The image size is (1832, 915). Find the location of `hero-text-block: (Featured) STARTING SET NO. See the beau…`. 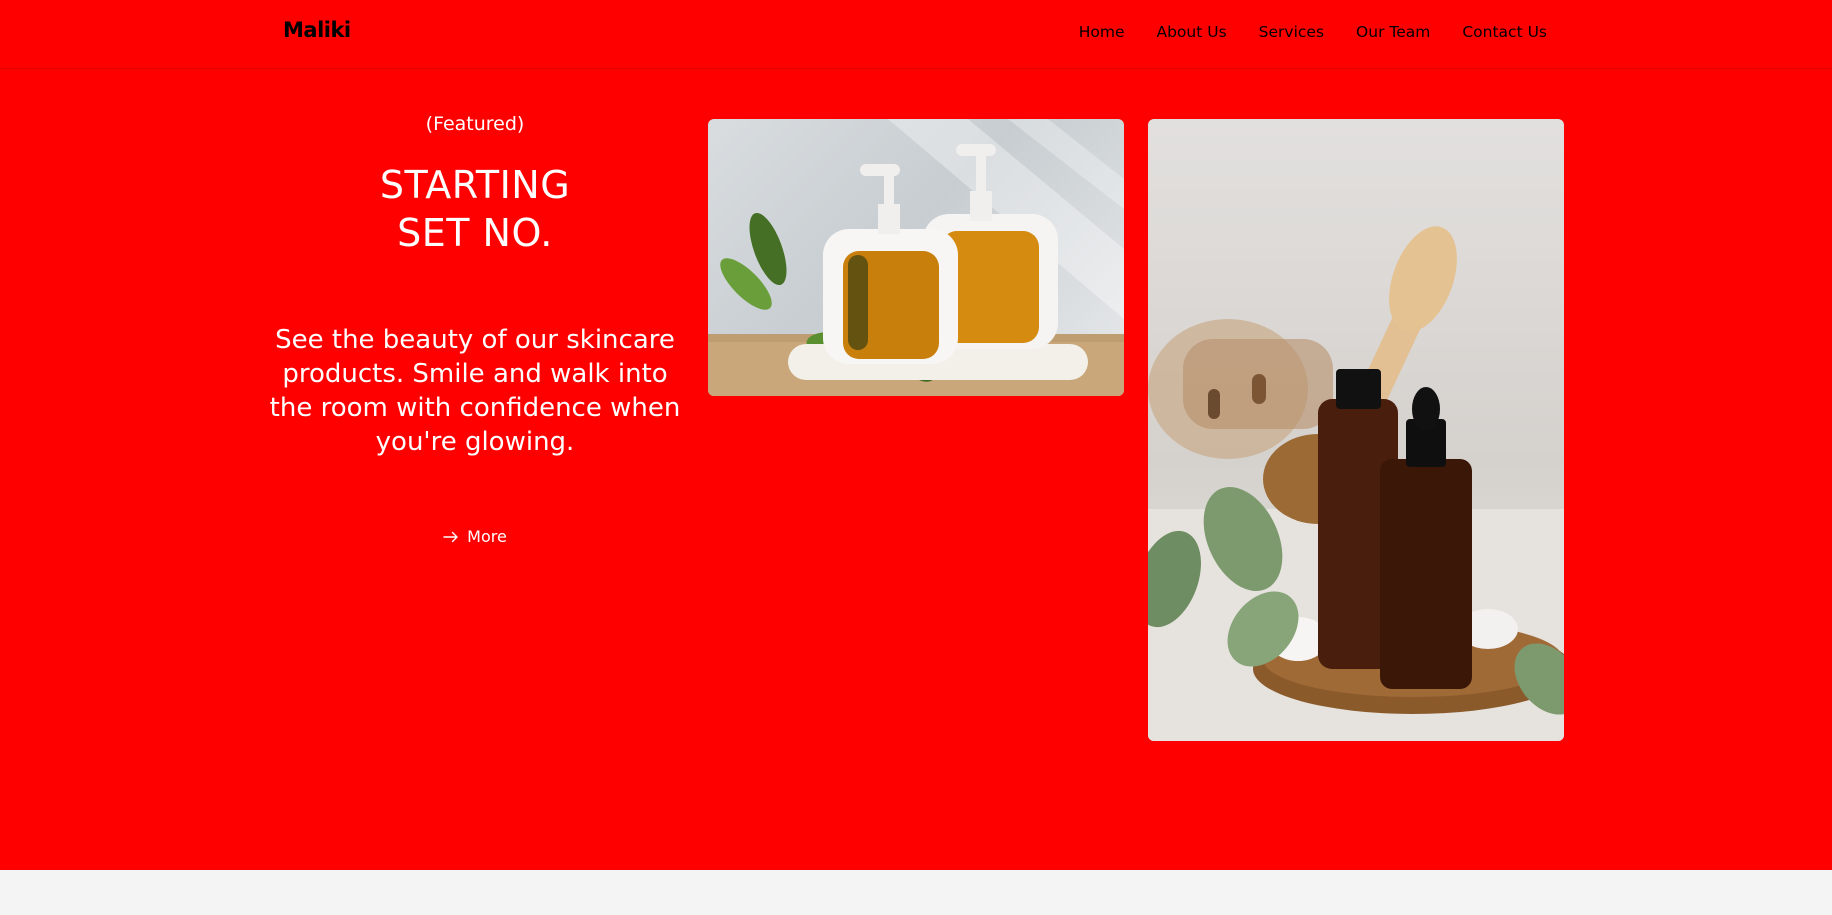

hero-text-block: (Featured) STARTING SET NO. See the beau… is located at coordinates (475, 329).